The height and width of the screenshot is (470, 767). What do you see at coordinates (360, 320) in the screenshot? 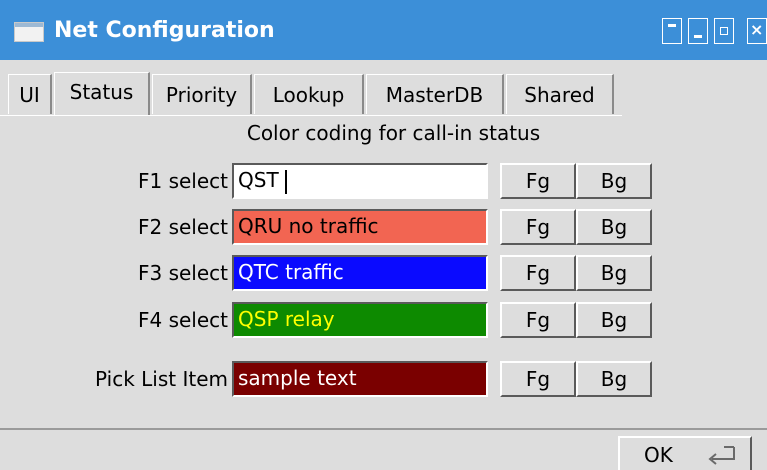
I see `f4-select-field: QSP relay` at bounding box center [360, 320].